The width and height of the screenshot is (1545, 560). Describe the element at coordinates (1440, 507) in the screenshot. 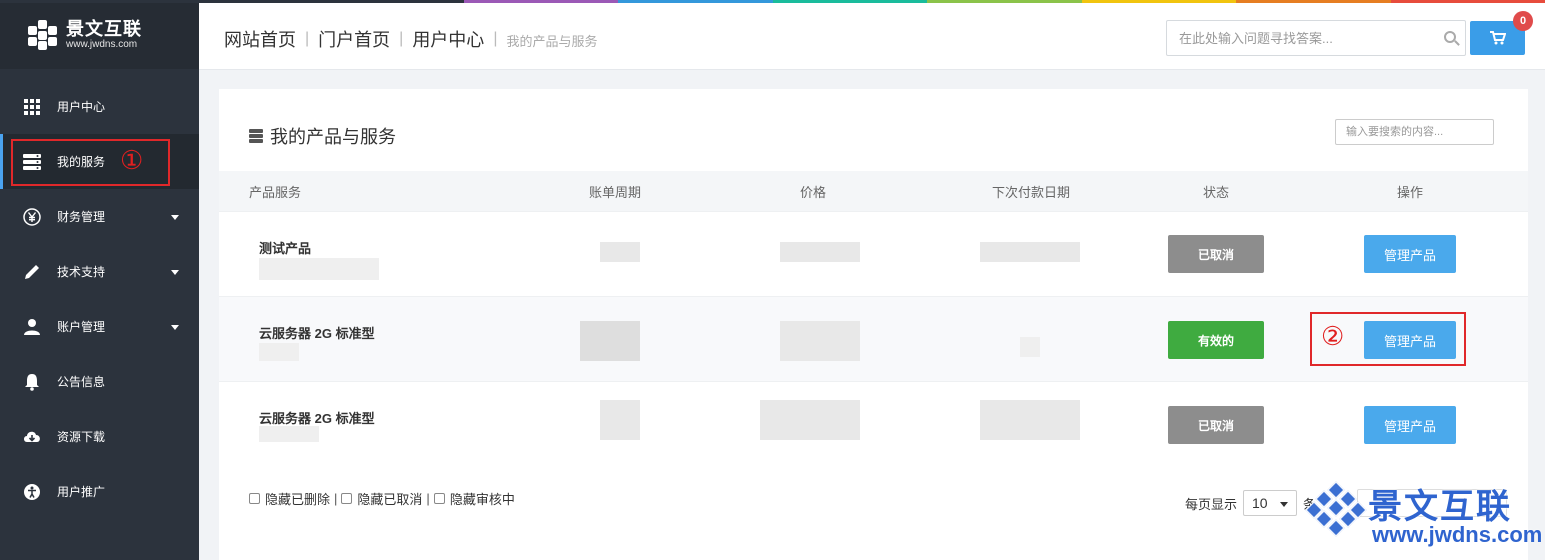

I see `watermark-name: 景文互联` at that location.